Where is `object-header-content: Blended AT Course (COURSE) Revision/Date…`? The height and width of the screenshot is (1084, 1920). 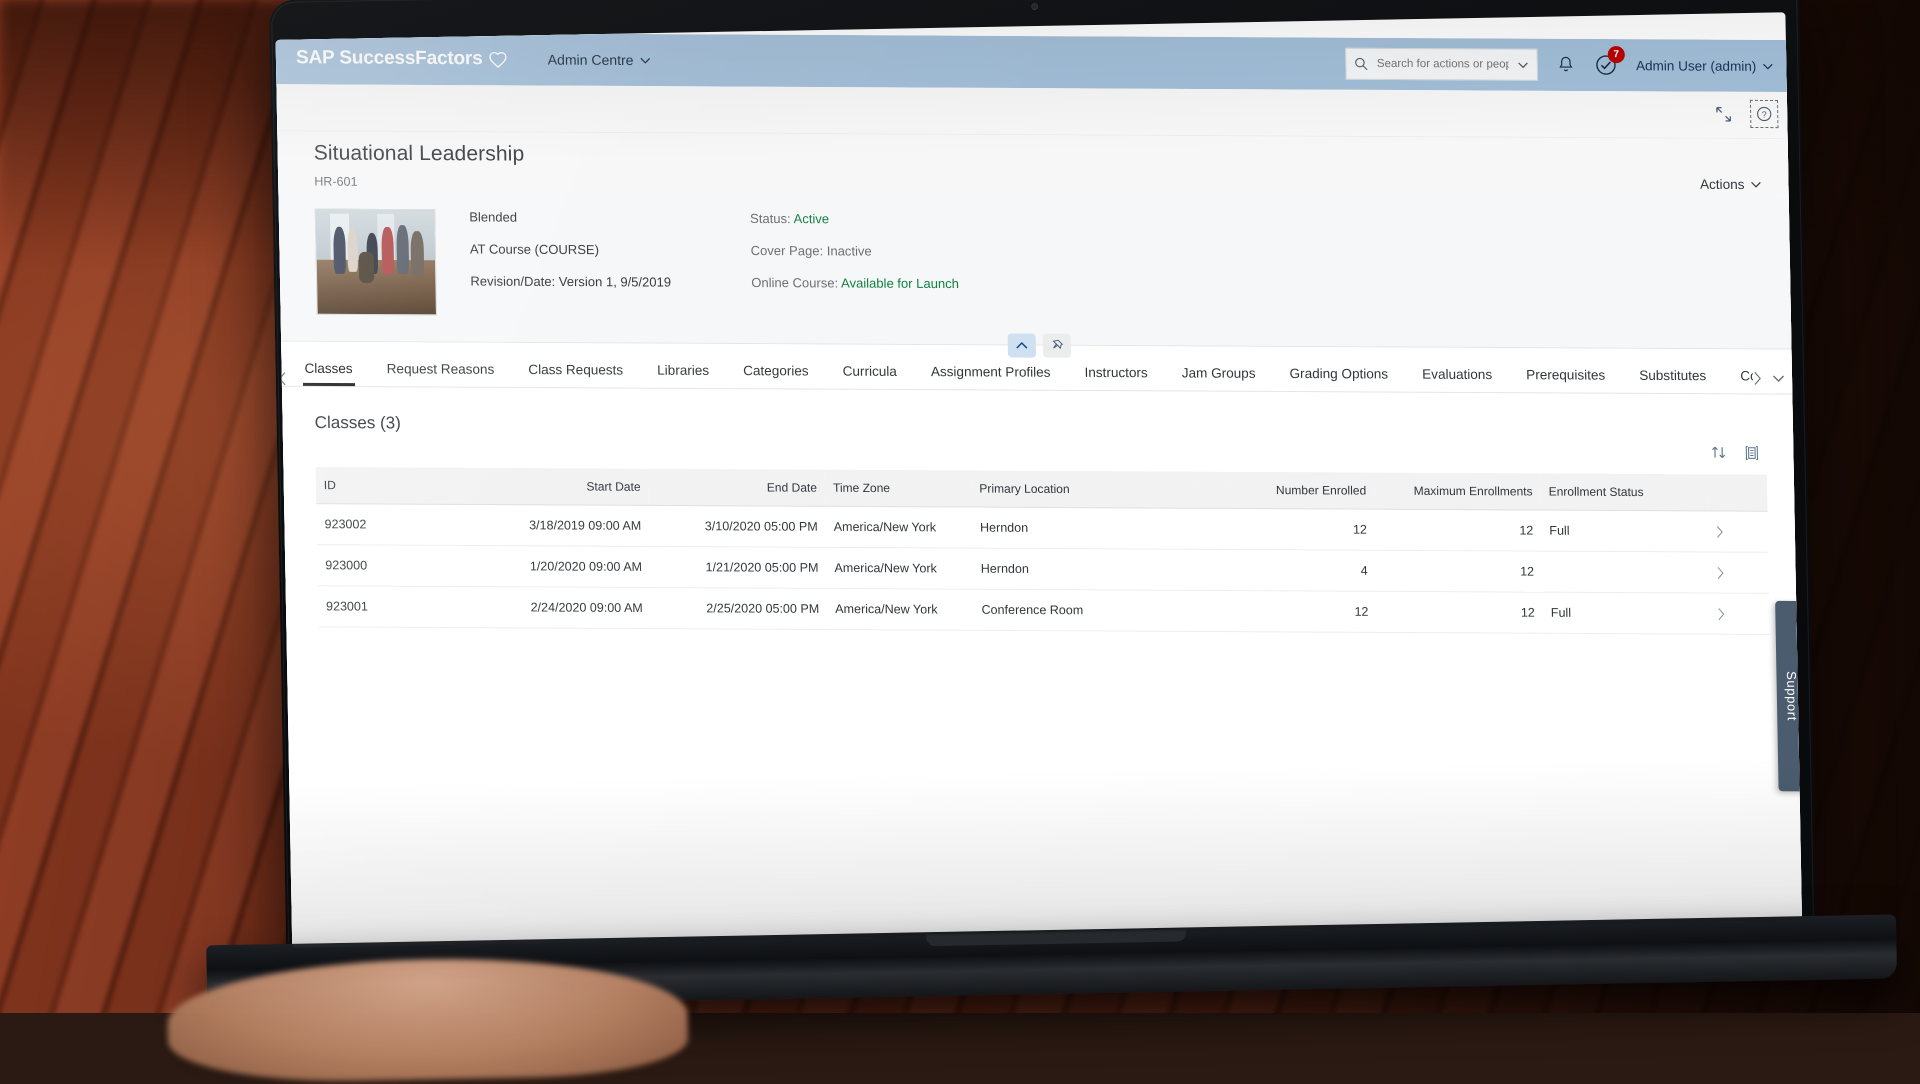 object-header-content: Blended AT Course (COURSE) Revision/Date… is located at coordinates (1038, 268).